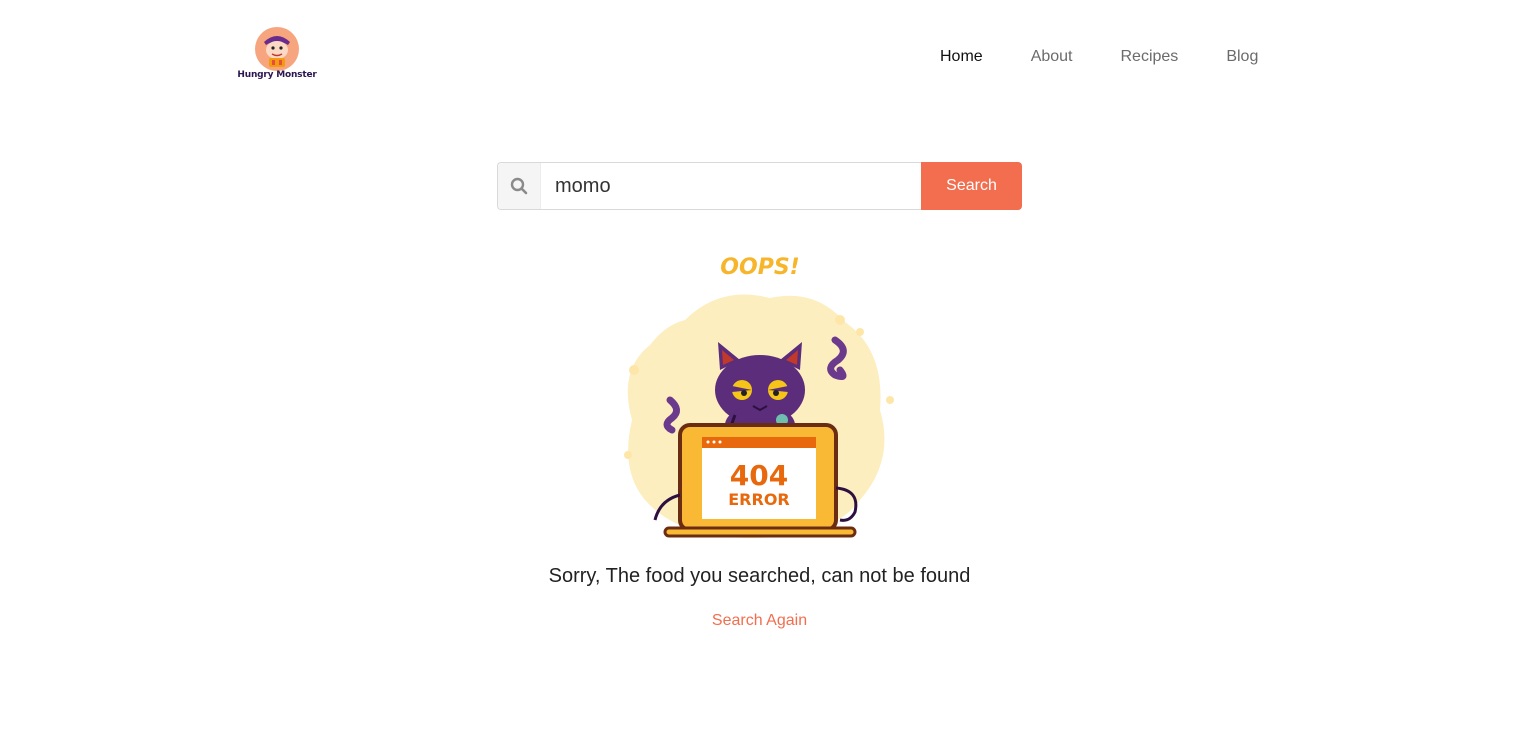 This screenshot has width=1519, height=745. What do you see at coordinates (759, 267) in the screenshot?
I see `oops-text: OOPS!` at bounding box center [759, 267].